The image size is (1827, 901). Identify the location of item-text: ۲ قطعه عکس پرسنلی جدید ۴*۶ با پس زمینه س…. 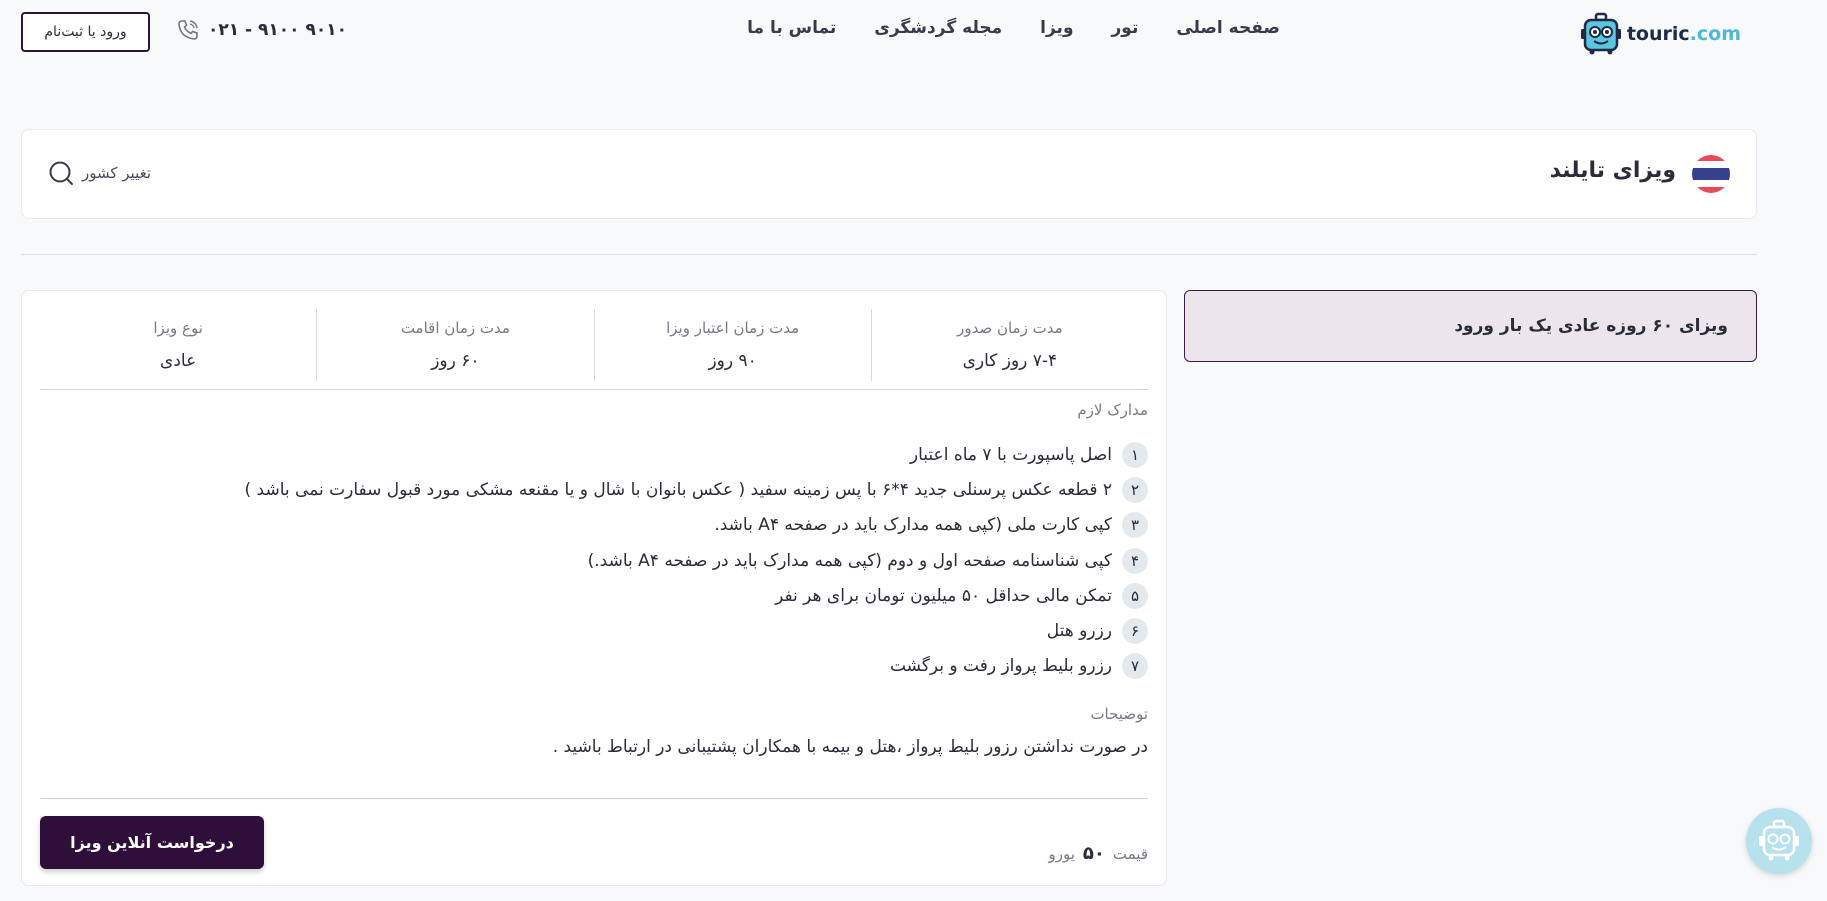
(678, 489).